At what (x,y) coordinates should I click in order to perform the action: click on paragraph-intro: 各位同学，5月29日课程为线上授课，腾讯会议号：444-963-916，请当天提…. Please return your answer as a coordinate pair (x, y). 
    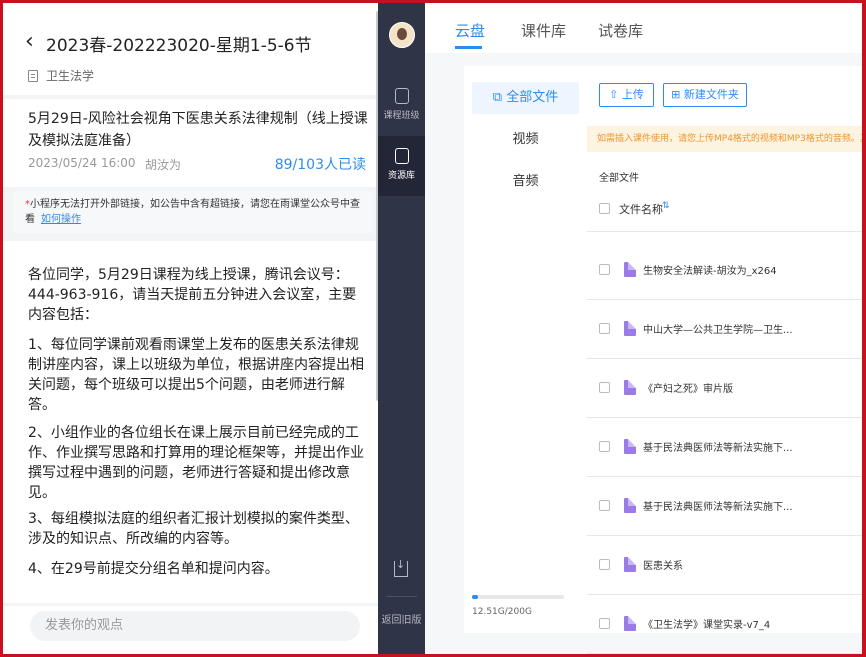
    Looking at the image, I should click on (192, 295).